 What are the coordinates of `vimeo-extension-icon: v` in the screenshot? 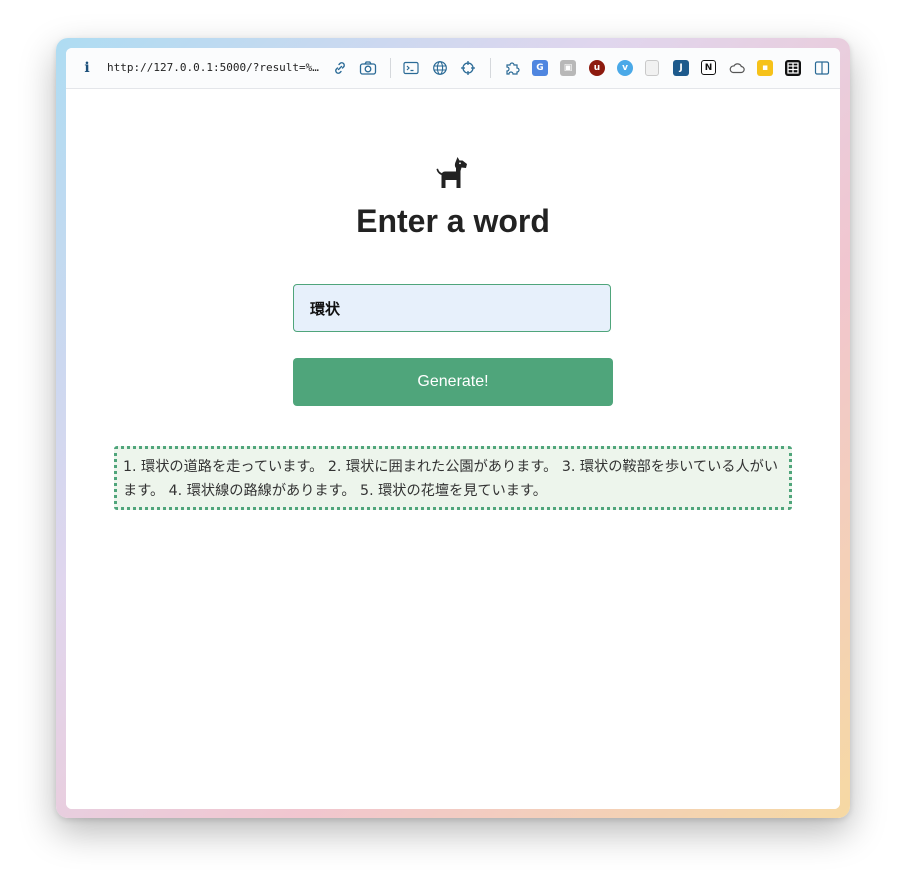 It's located at (625, 68).